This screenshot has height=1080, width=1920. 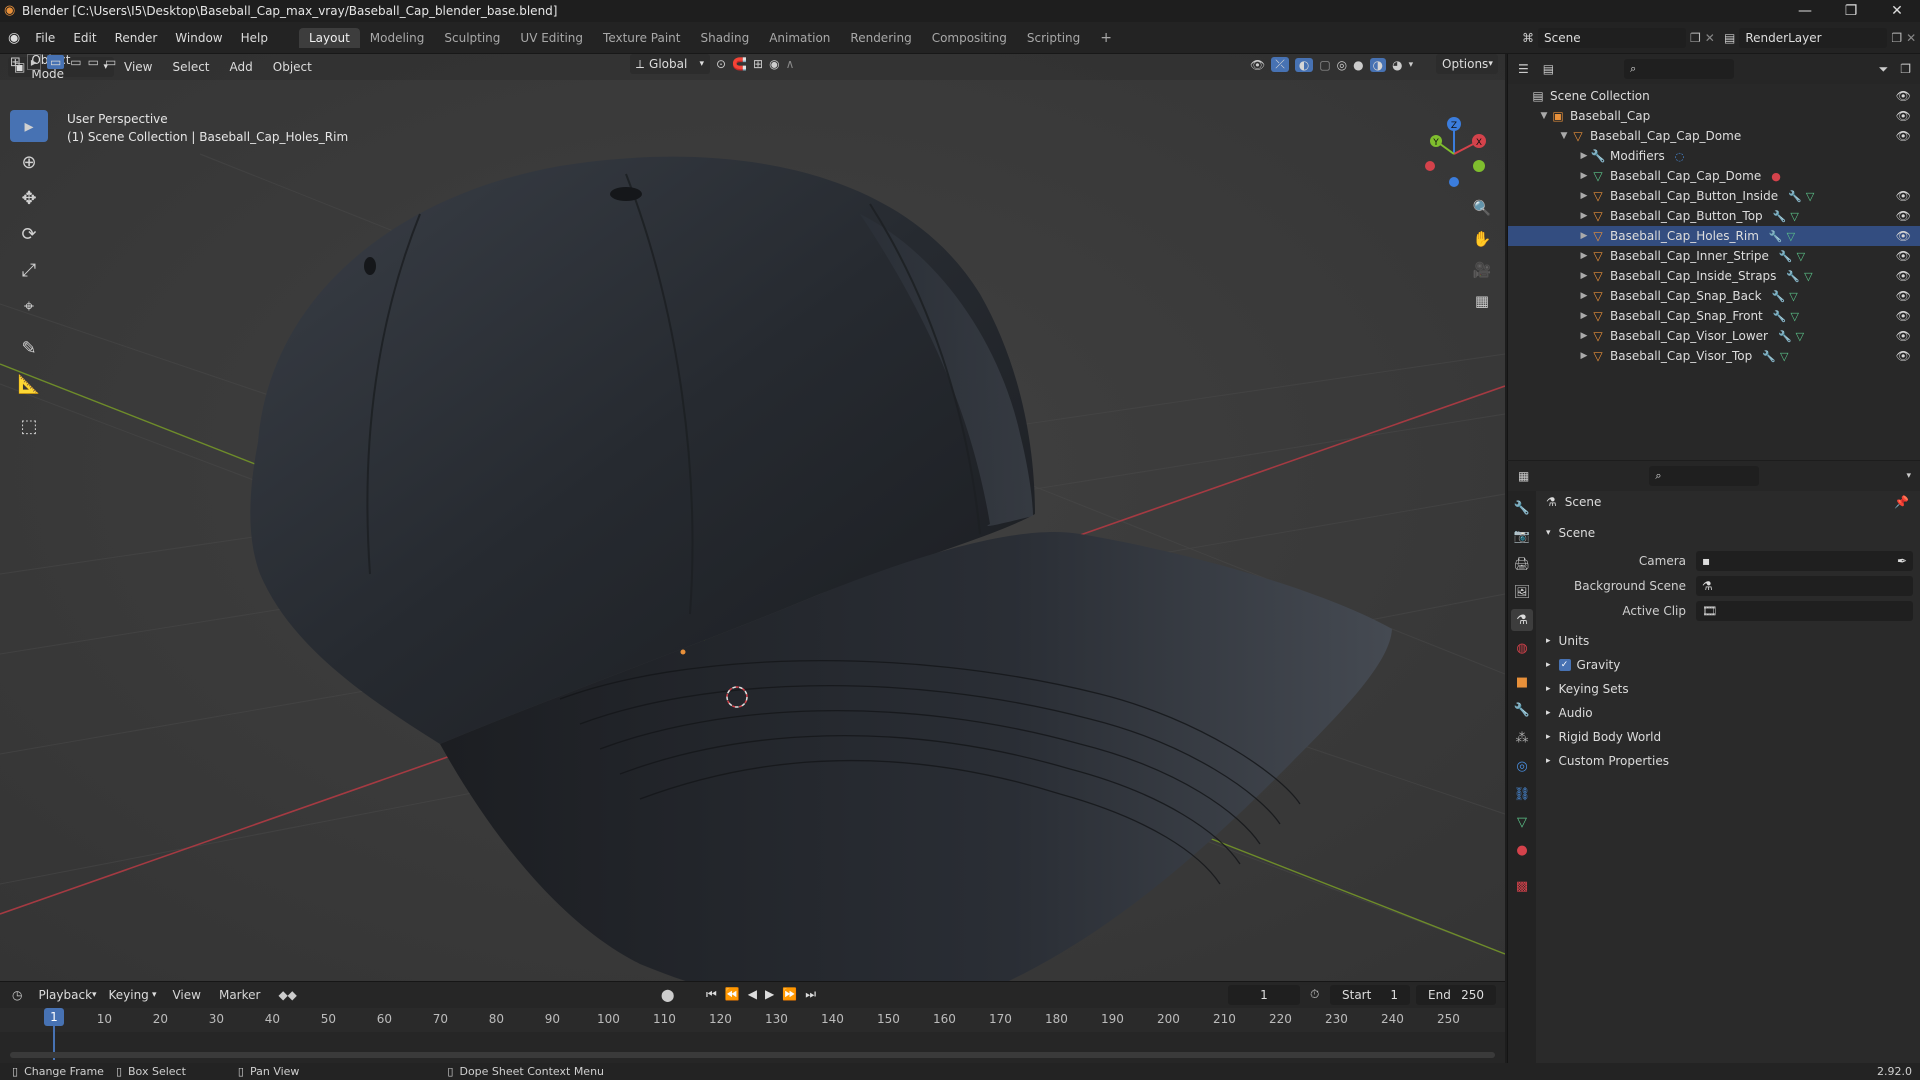 What do you see at coordinates (1884, 69) in the screenshot?
I see `filter-icon: ⏷` at bounding box center [1884, 69].